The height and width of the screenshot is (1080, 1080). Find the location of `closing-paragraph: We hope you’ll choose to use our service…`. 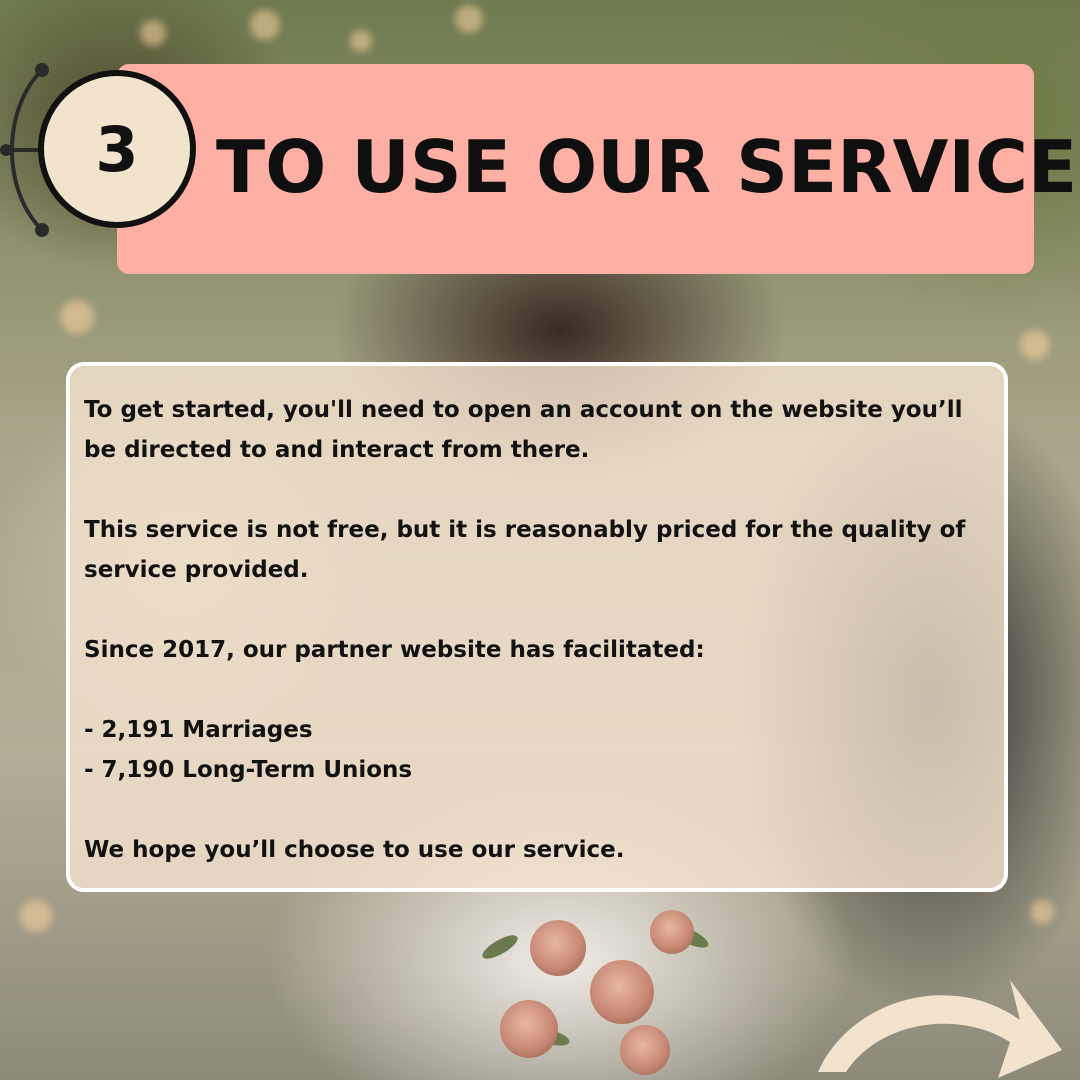

closing-paragraph: We hope you’ll choose to use our service… is located at coordinates (354, 850).